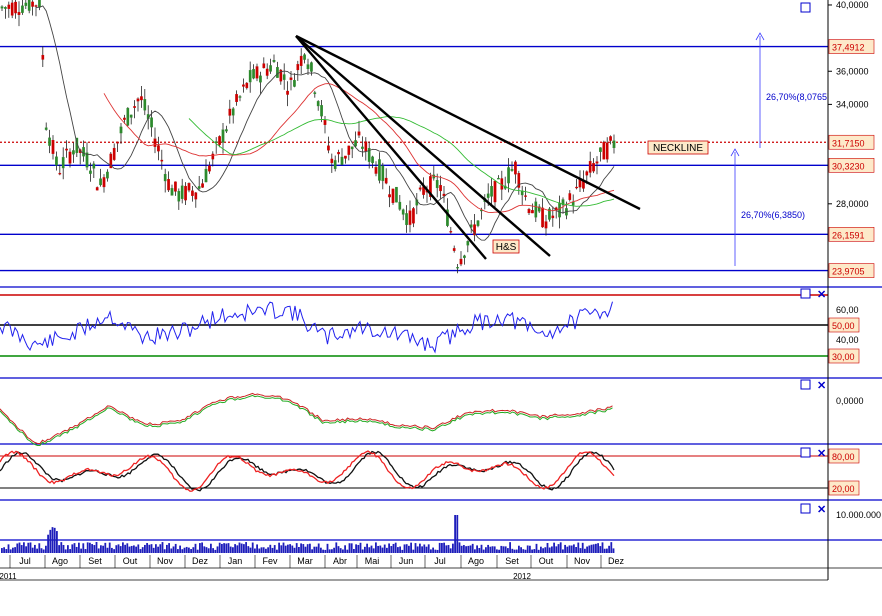 This screenshot has width=882, height=616. I want to click on month-label: Jul, so click(440, 561).